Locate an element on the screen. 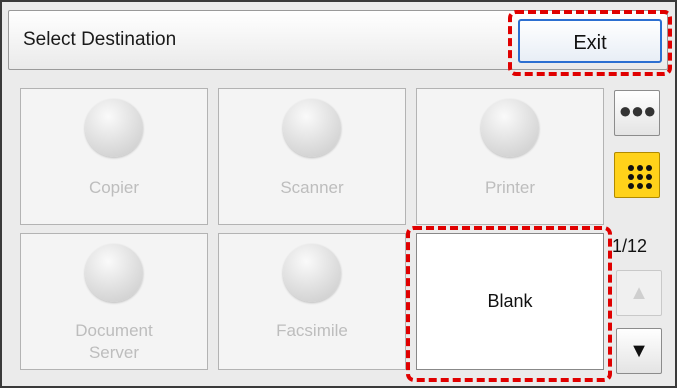 The width and height of the screenshot is (677, 388). facsimile-icon is located at coordinates (312, 273).